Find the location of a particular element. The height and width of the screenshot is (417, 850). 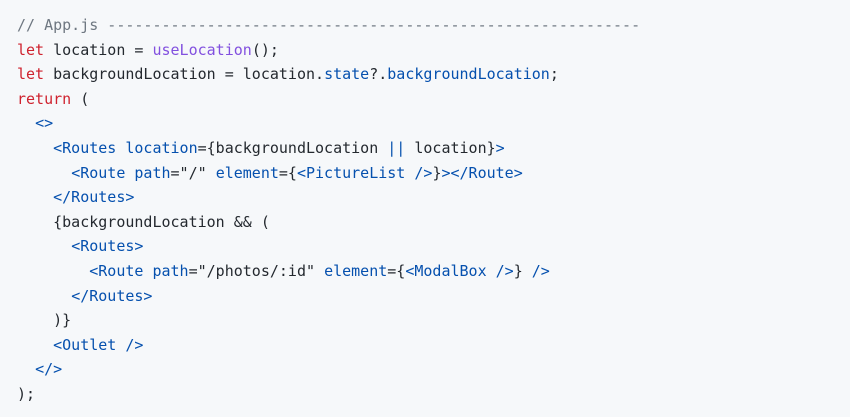

code-token: ="/" is located at coordinates (193, 172).